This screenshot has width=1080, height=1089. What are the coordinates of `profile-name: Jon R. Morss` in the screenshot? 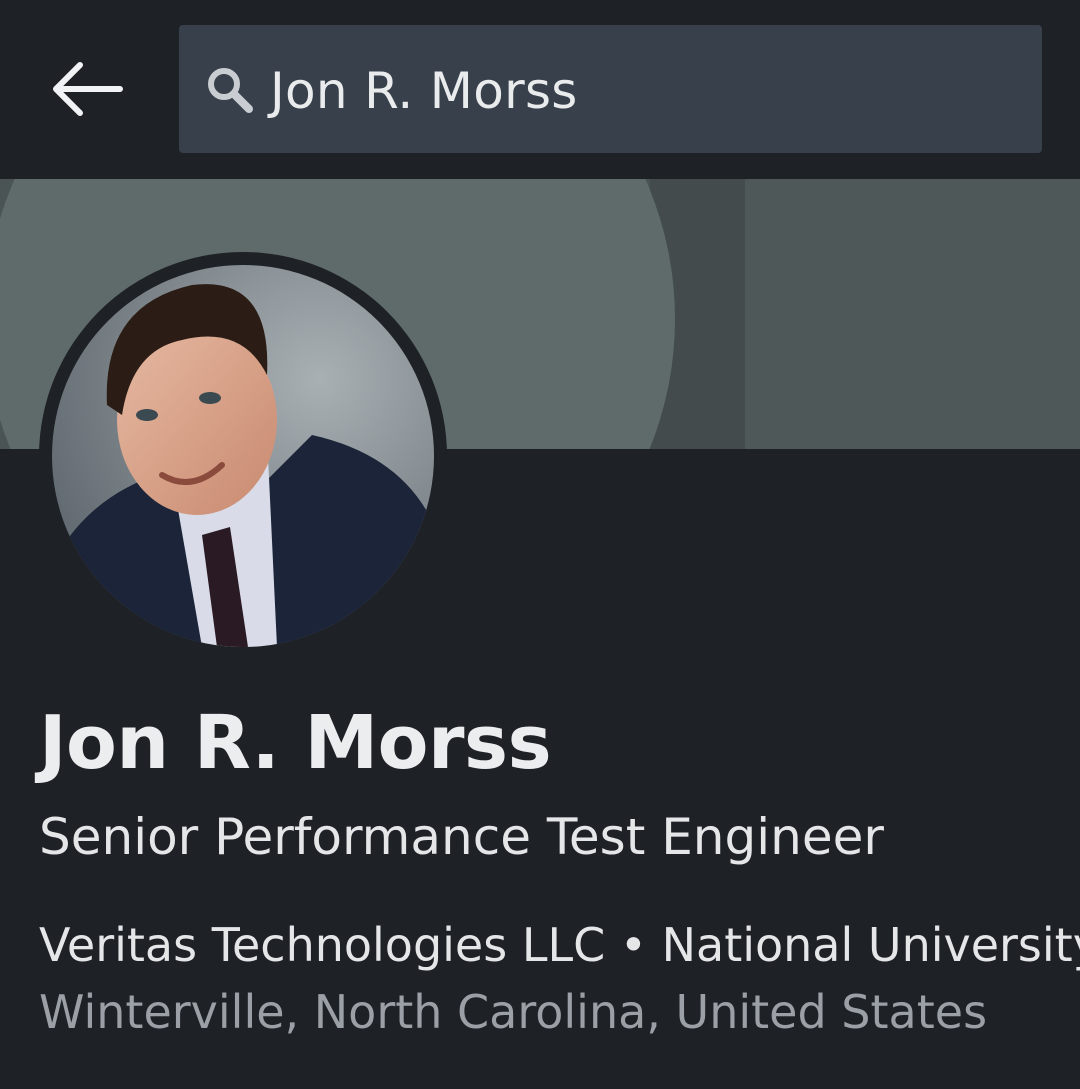 It's located at (295, 743).